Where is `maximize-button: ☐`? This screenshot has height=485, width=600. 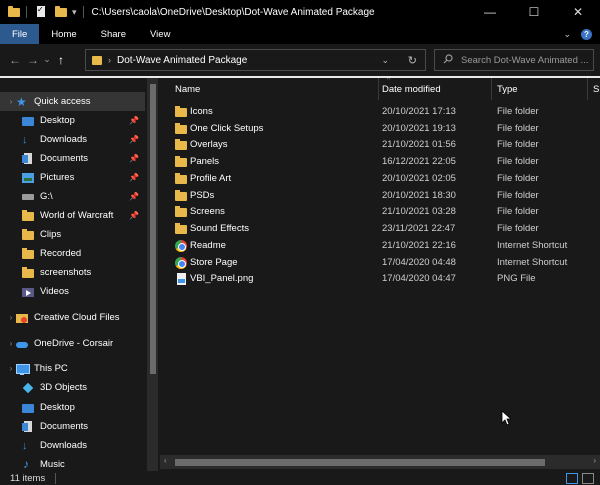 maximize-button: ☐ is located at coordinates (534, 12).